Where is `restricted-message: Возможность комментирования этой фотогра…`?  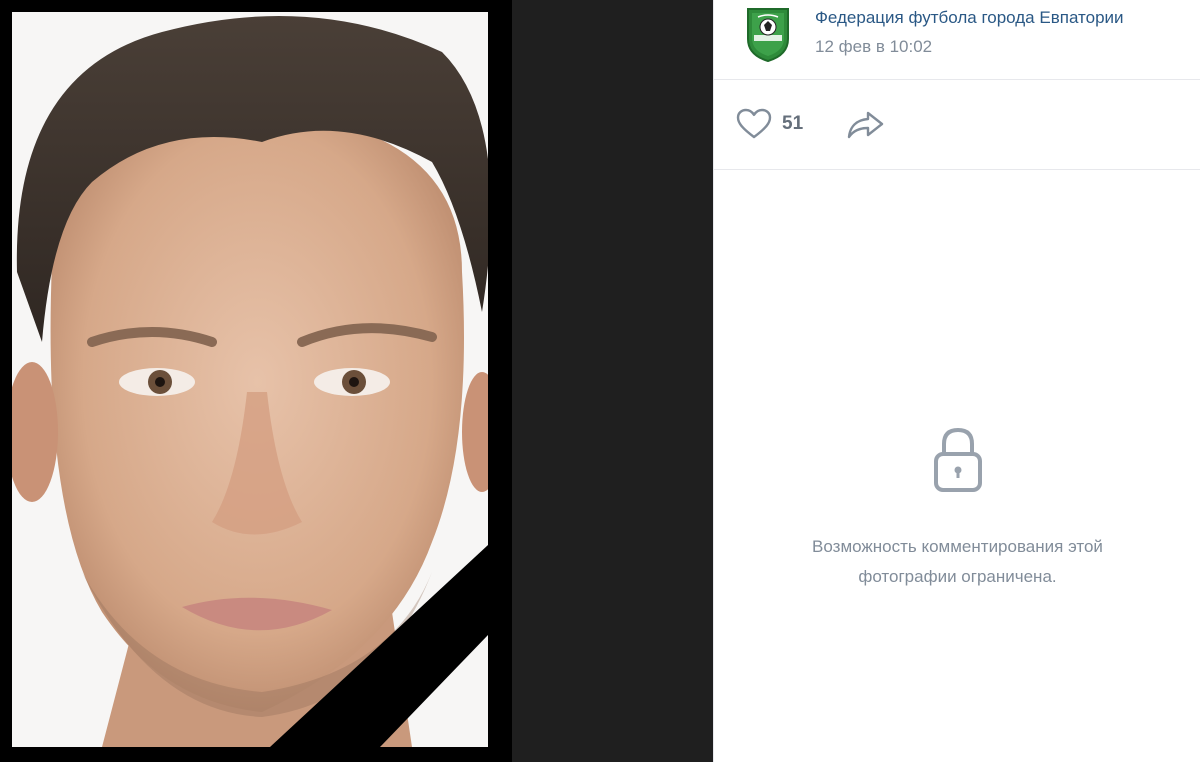 restricted-message: Возможность комментирования этой фотогра… is located at coordinates (957, 561).